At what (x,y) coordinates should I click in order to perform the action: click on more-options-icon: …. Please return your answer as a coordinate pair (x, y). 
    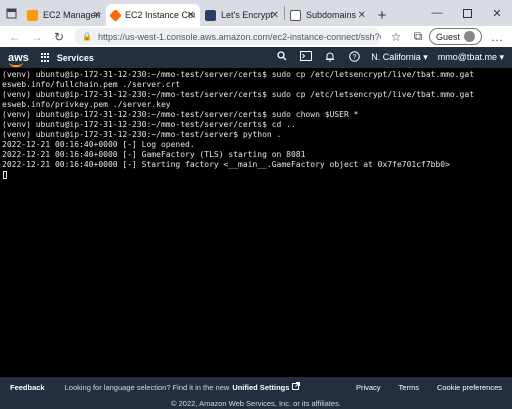
    Looking at the image, I should click on (497, 36).